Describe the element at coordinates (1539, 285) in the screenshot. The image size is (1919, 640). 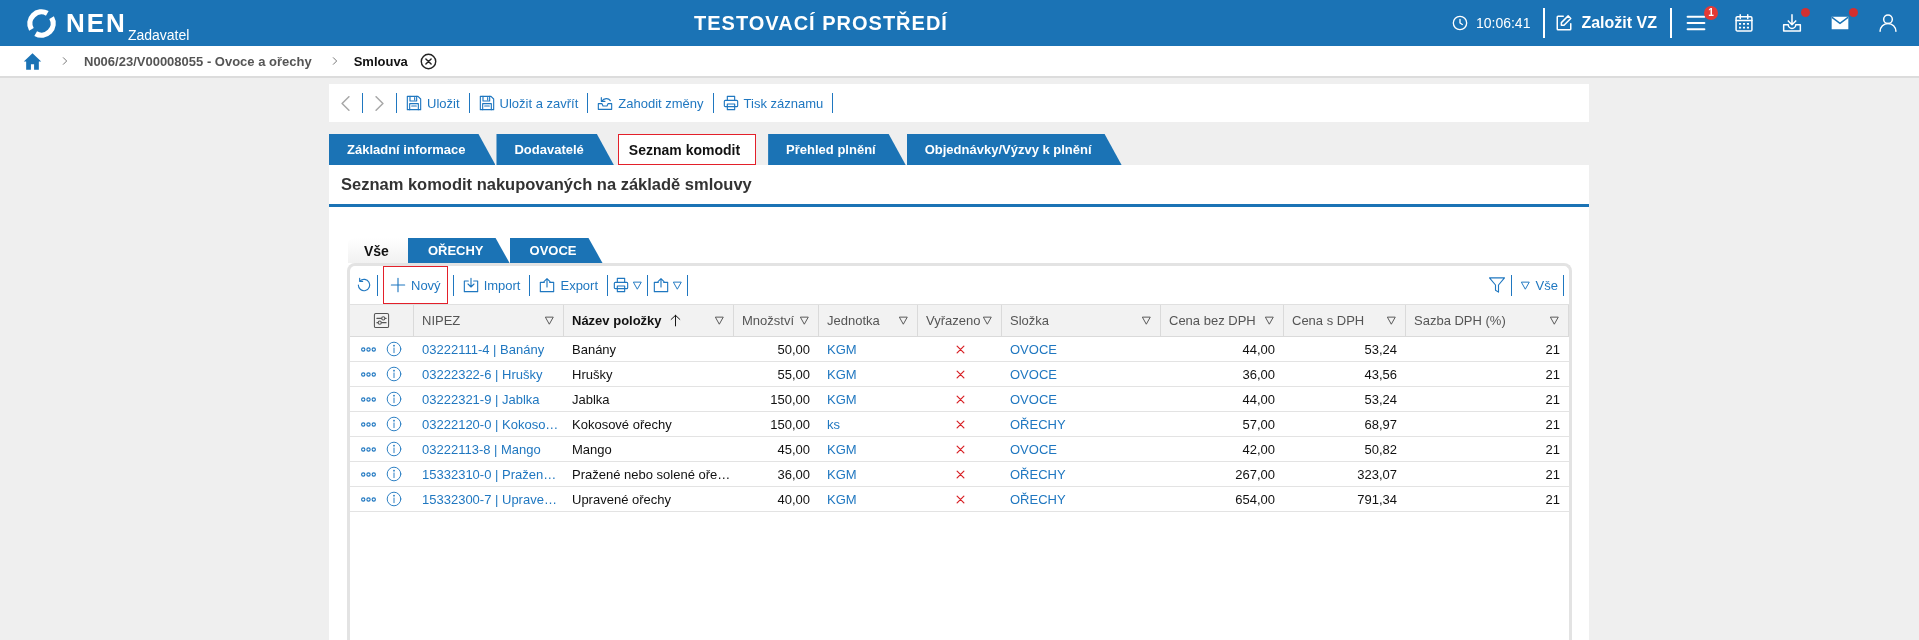
I see `view-filter-button: Vše` at that location.